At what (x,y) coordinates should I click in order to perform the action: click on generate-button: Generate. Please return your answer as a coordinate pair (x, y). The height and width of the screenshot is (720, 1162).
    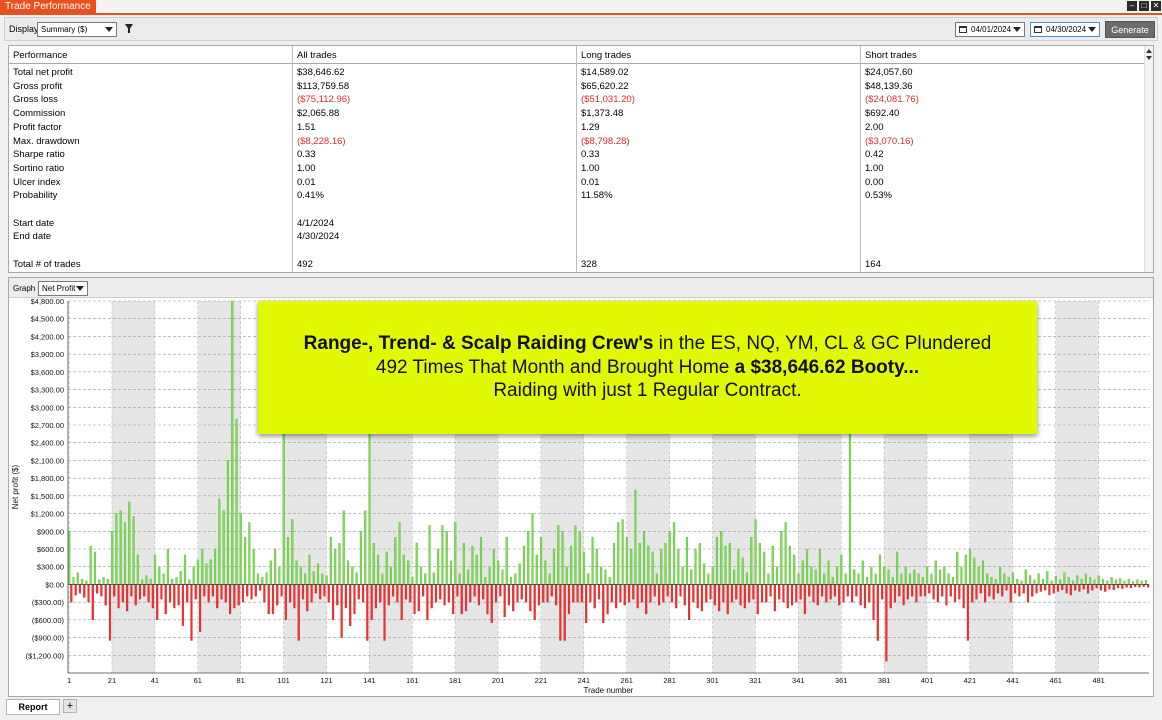
    Looking at the image, I should click on (1130, 29).